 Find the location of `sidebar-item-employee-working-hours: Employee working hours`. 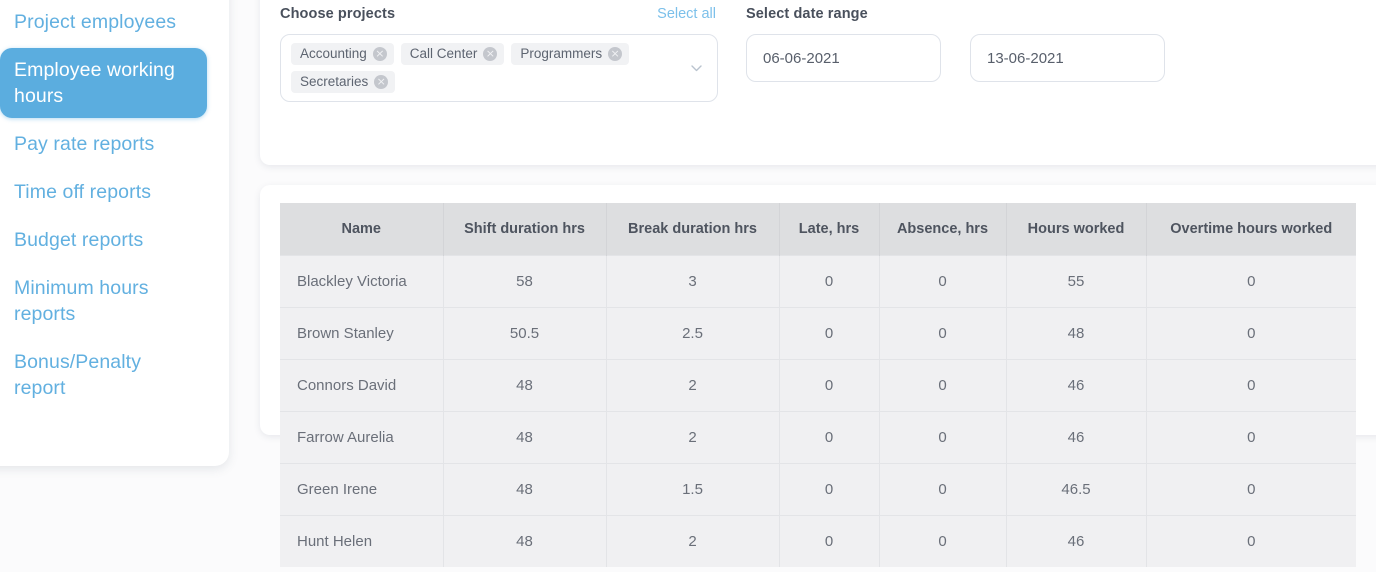

sidebar-item-employee-working-hours: Employee working hours is located at coordinates (103, 83).